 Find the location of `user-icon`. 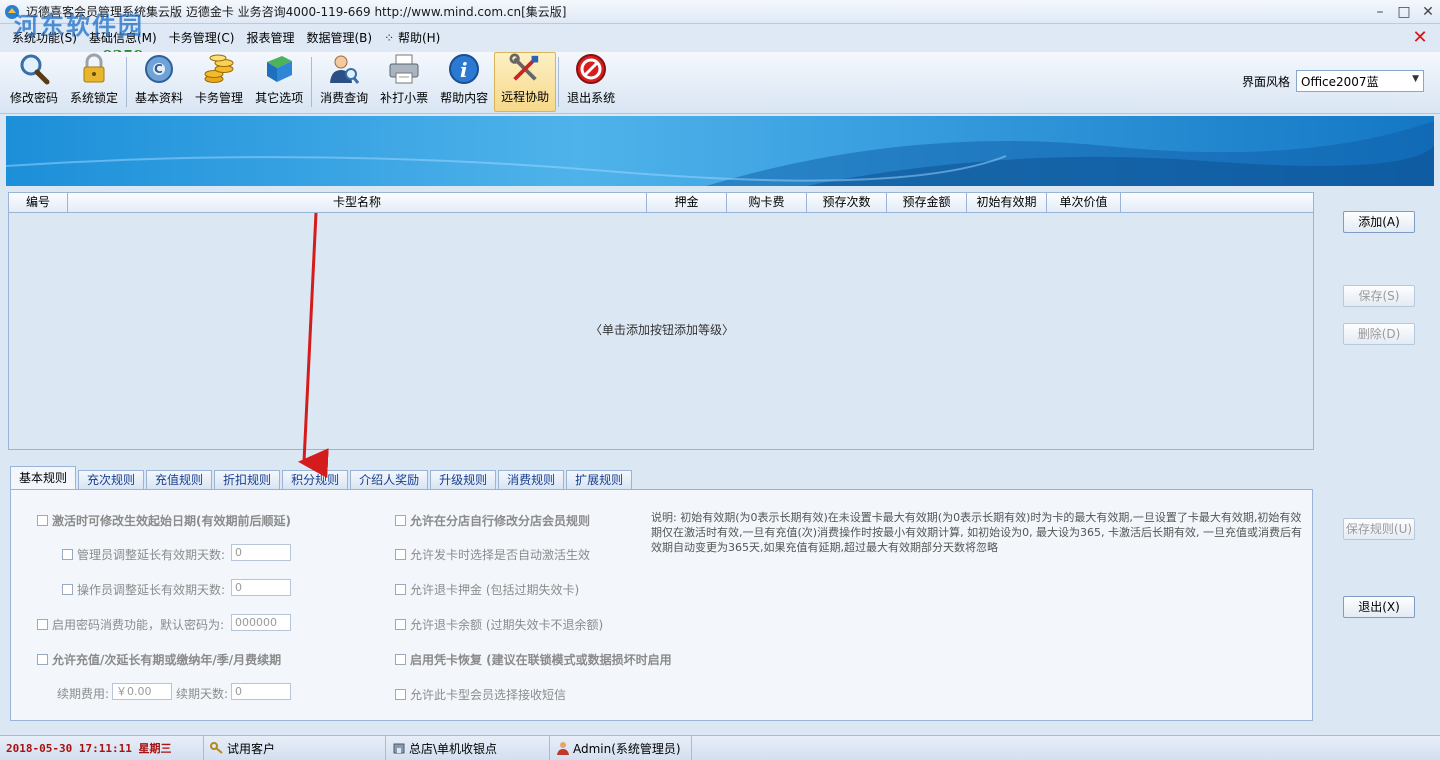

user-icon is located at coordinates (563, 748).